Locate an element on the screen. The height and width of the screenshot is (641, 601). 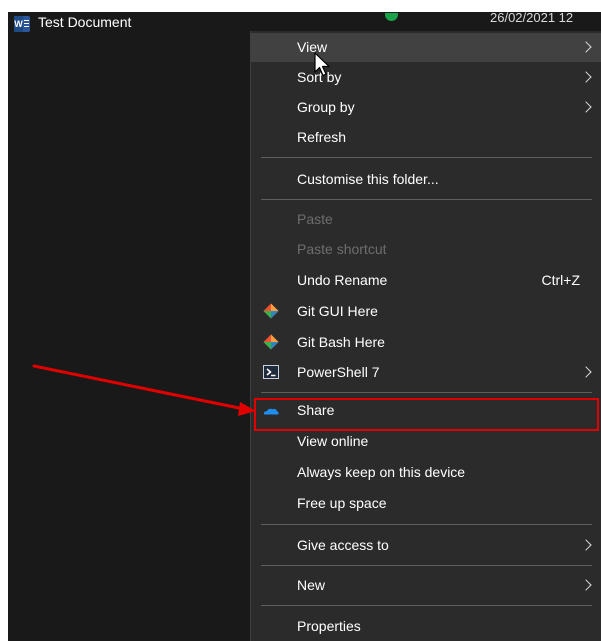
mouse-cursor-icon is located at coordinates (322, 64).